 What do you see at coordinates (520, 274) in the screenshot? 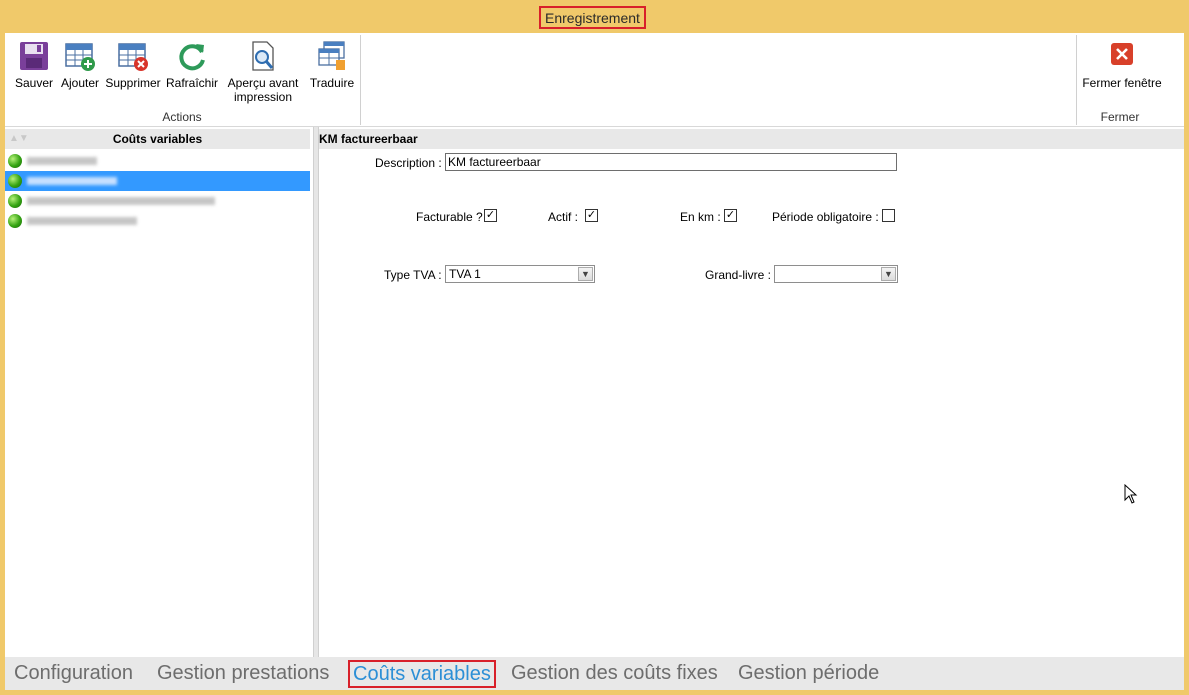
I see `type-tva-select: TVA 1 ▼` at bounding box center [520, 274].